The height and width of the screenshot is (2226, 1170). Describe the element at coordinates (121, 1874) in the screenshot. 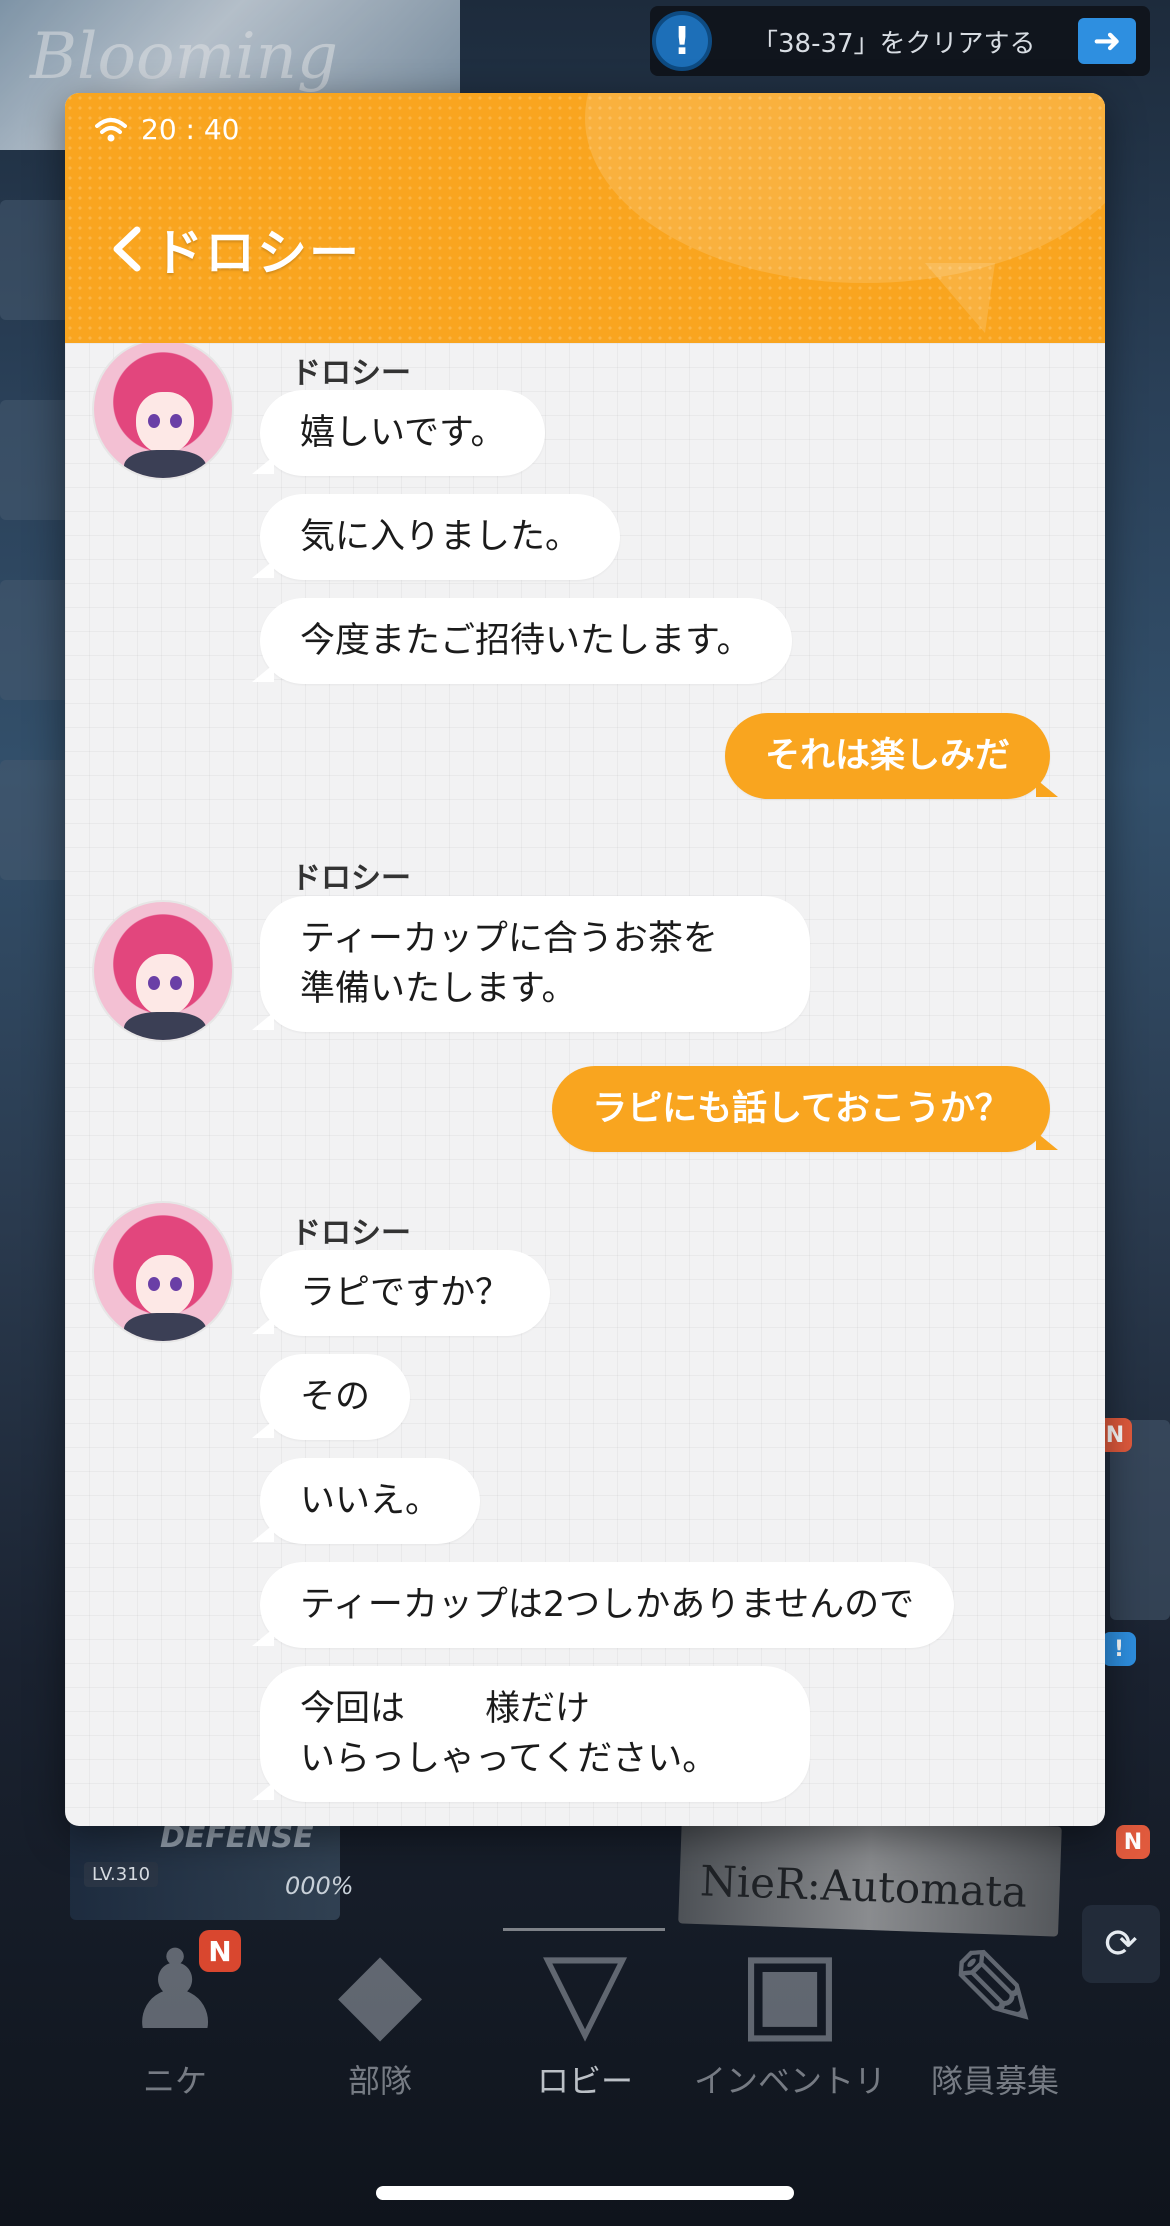

I see `defense-level: LV.310` at that location.